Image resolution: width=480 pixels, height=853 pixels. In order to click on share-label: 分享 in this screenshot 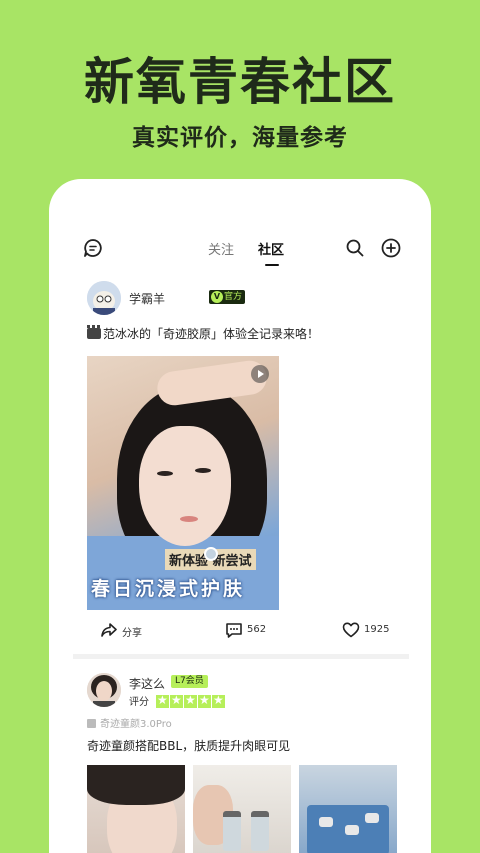, I will do `click(132, 633)`.